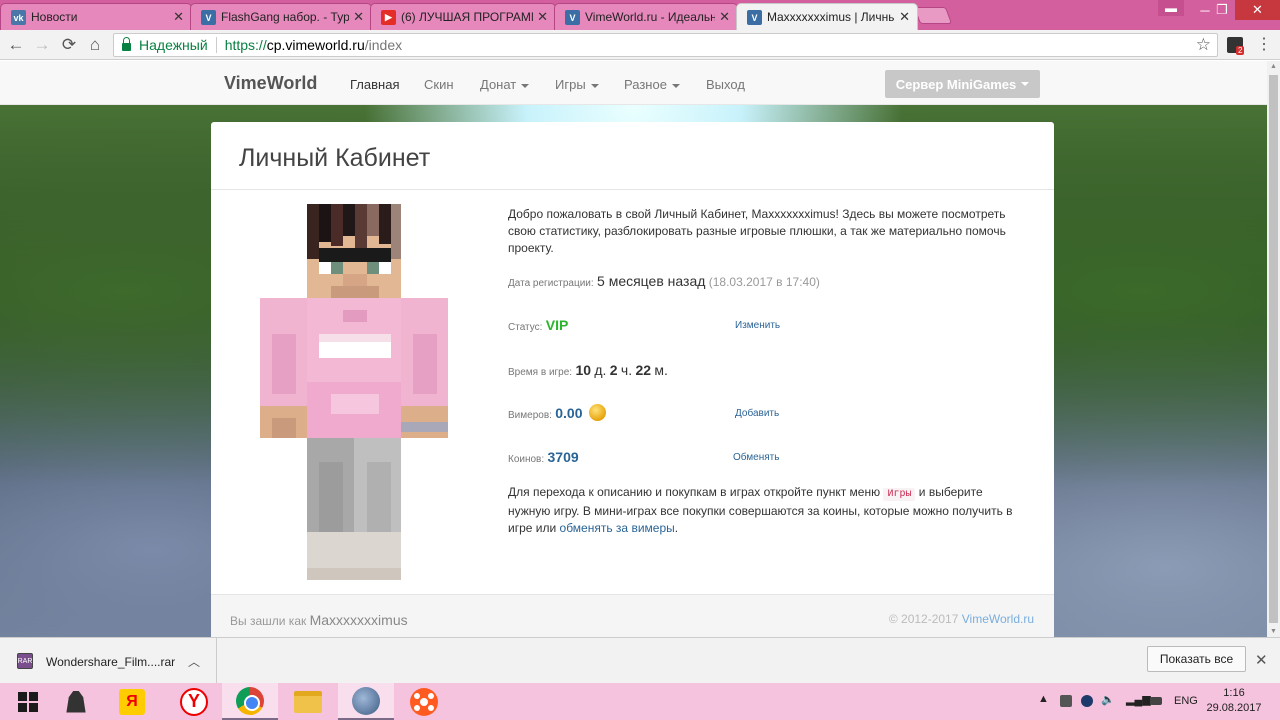 The height and width of the screenshot is (720, 1280). I want to click on exchange-coins-link: Обменять, so click(756, 457).